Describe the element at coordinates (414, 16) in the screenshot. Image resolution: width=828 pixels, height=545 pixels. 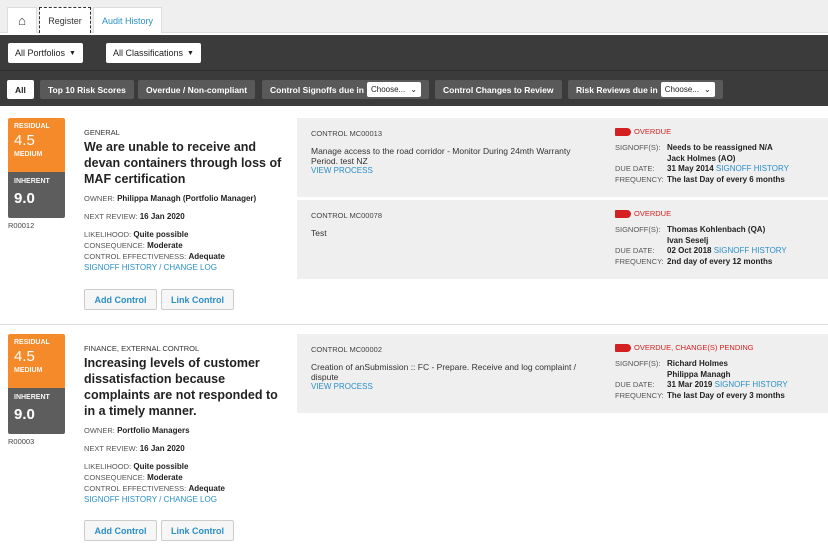
I see `tab-bar: ⌂ Register Audit History` at that location.